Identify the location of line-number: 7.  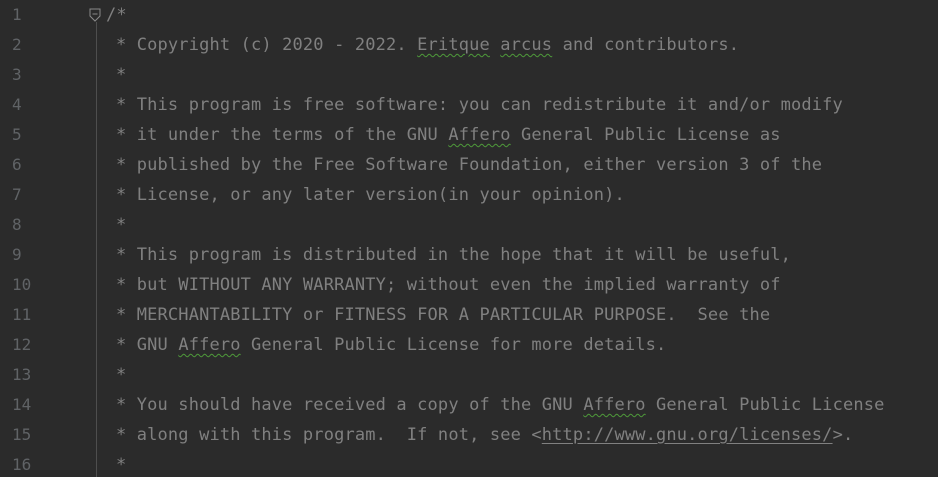
(17, 194).